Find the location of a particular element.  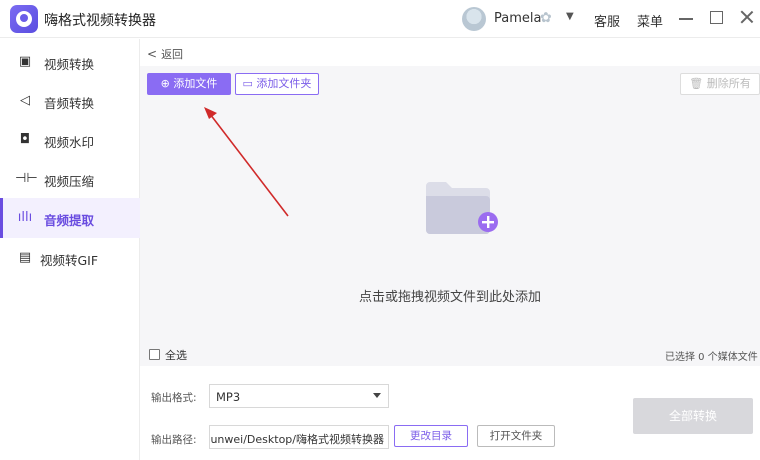

select-all-label: 全选 is located at coordinates (176, 355).